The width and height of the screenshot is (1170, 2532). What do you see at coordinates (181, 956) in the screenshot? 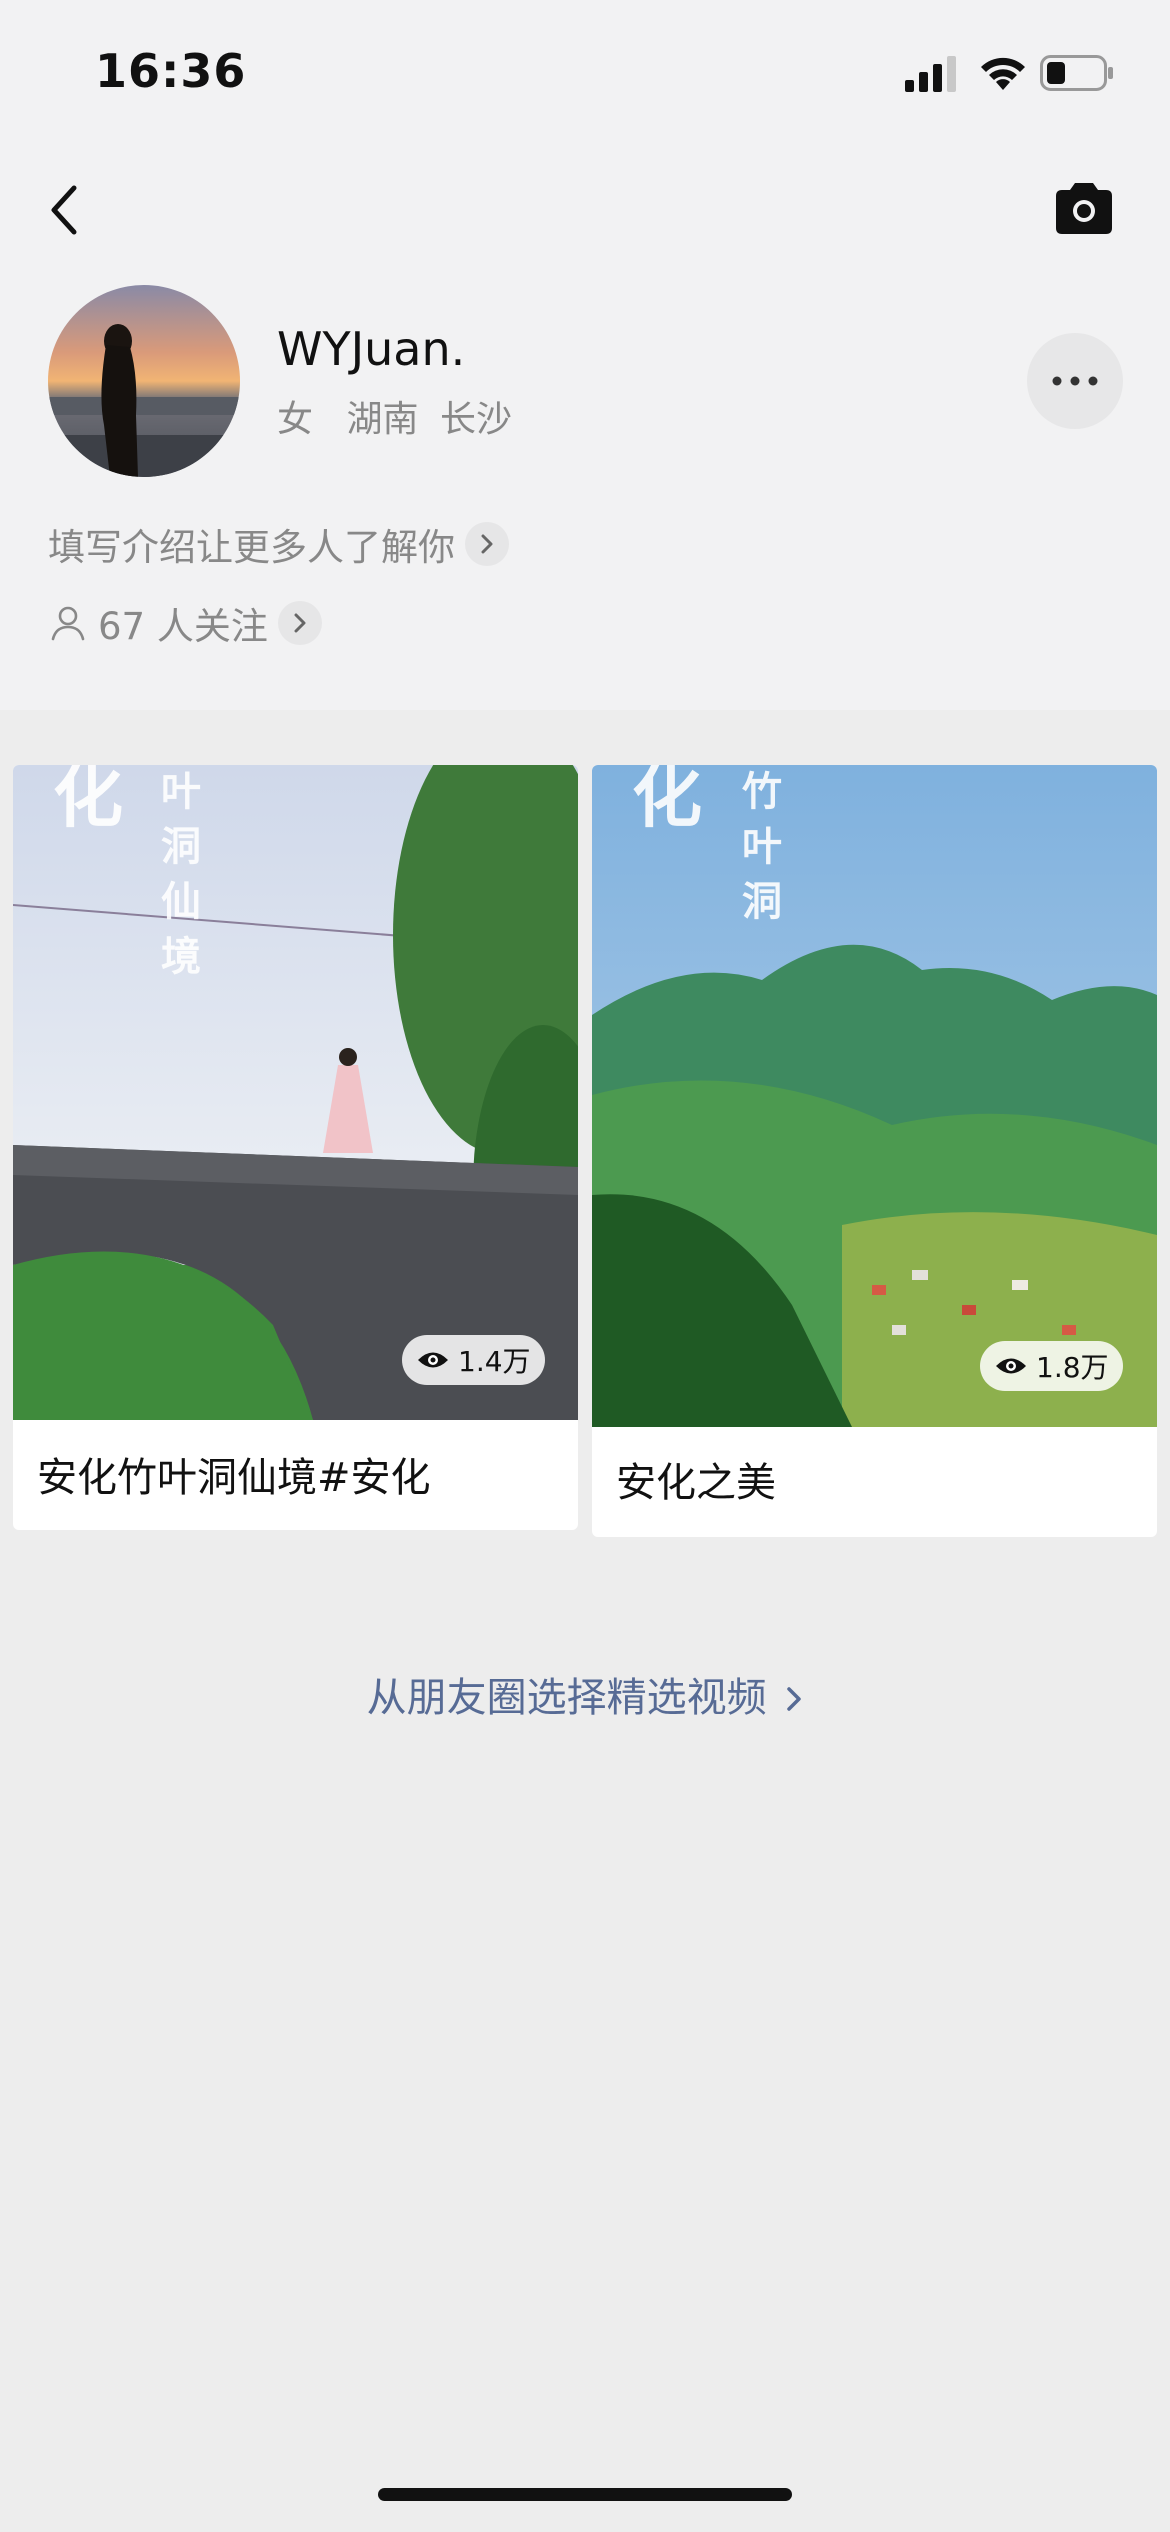
I see `svg-text: 境` at bounding box center [181, 956].